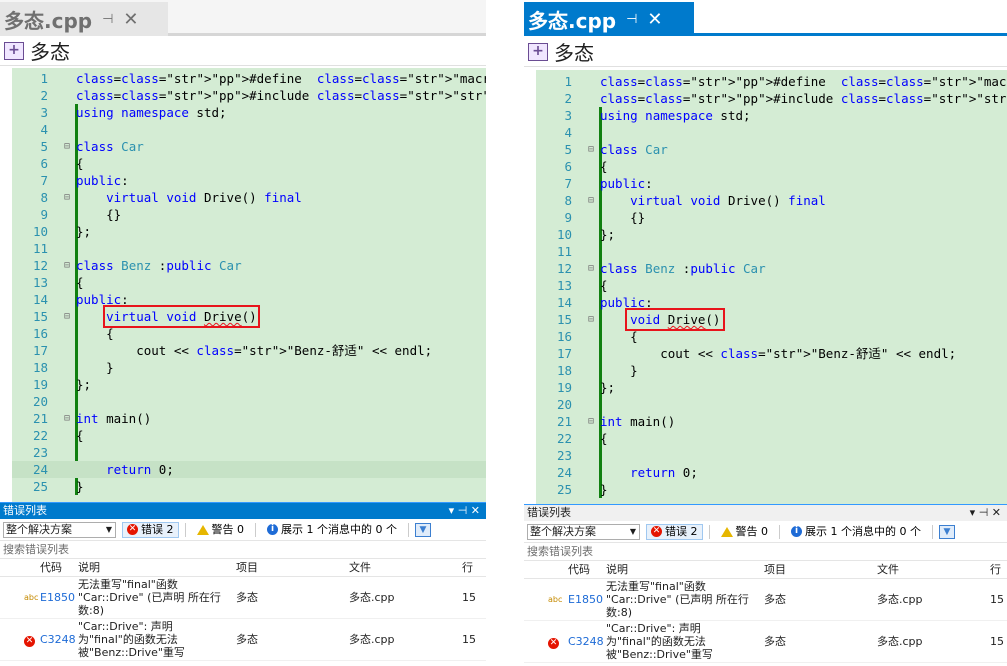 The height and width of the screenshot is (666, 1007). What do you see at coordinates (372, 639) in the screenshot?
I see `error-file: 多态.cpp` at bounding box center [372, 639].